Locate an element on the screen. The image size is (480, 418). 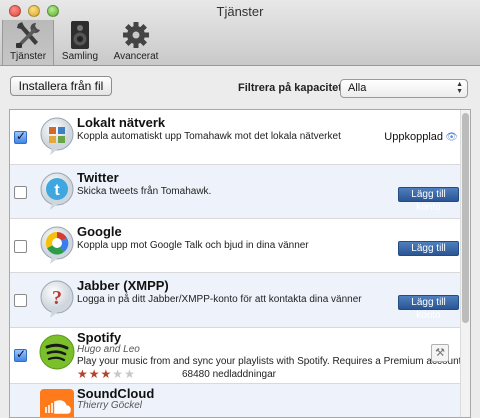
gear-icon is located at coordinates (136, 35).